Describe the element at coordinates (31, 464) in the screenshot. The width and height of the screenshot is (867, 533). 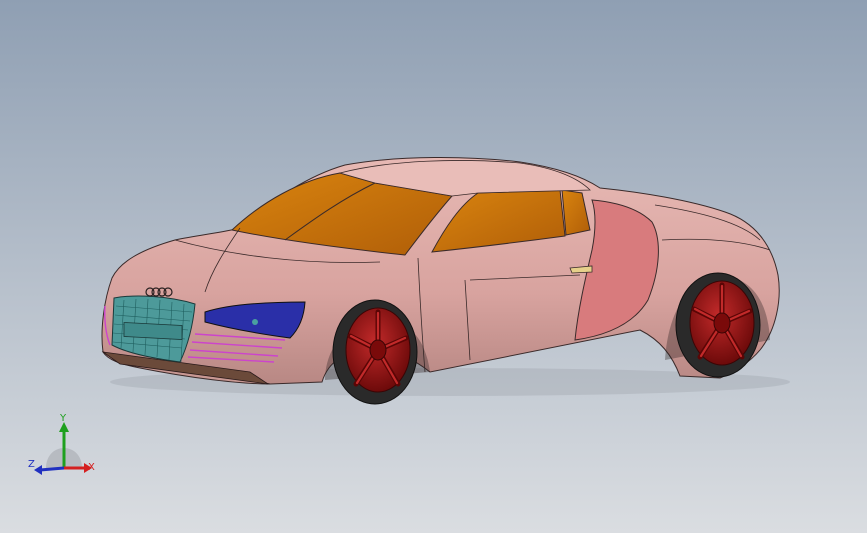
I see `z-axis-label: Z` at that location.